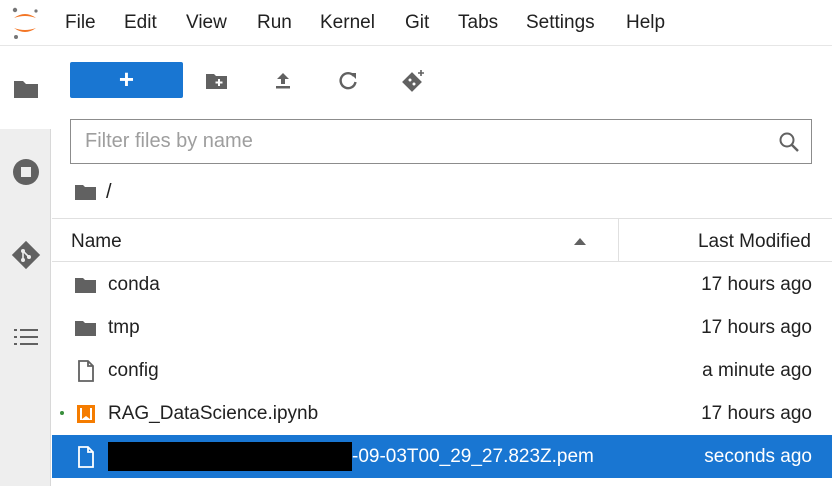 The image size is (832, 486). What do you see at coordinates (347, 23) in the screenshot?
I see `menu-kernel: Kernel` at bounding box center [347, 23].